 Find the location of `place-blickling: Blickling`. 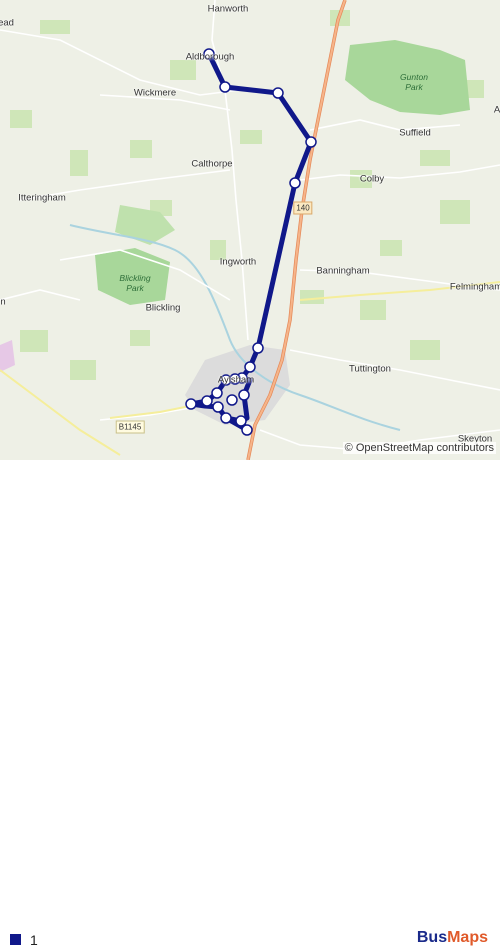

place-blickling: Blickling is located at coordinates (163, 308).